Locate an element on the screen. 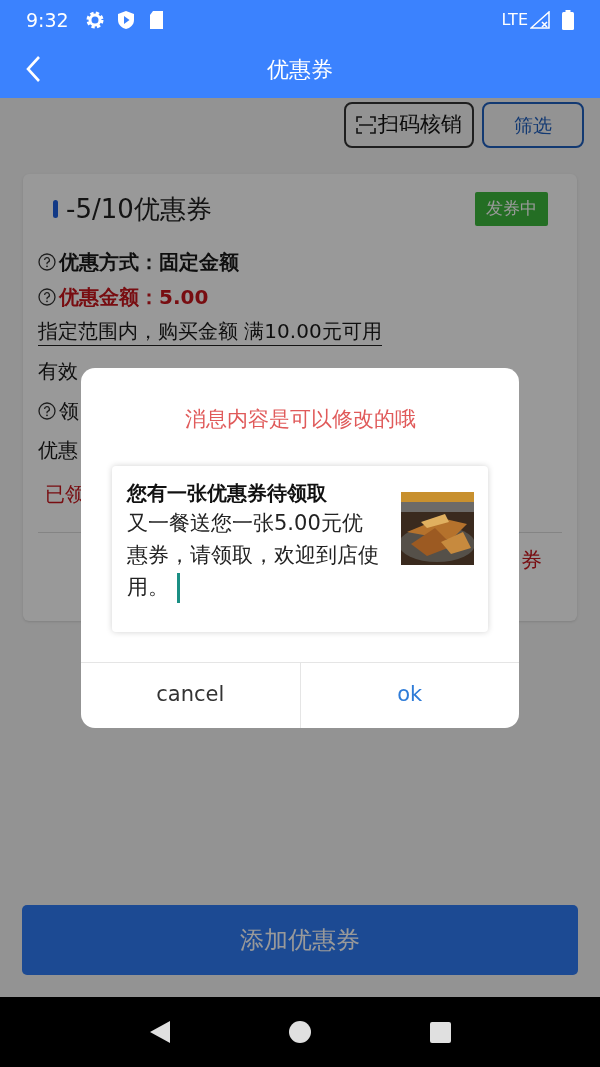 The height and width of the screenshot is (1067, 600). condition-text: 指定范围内，购买金额 满10.00元可用 is located at coordinates (210, 331).